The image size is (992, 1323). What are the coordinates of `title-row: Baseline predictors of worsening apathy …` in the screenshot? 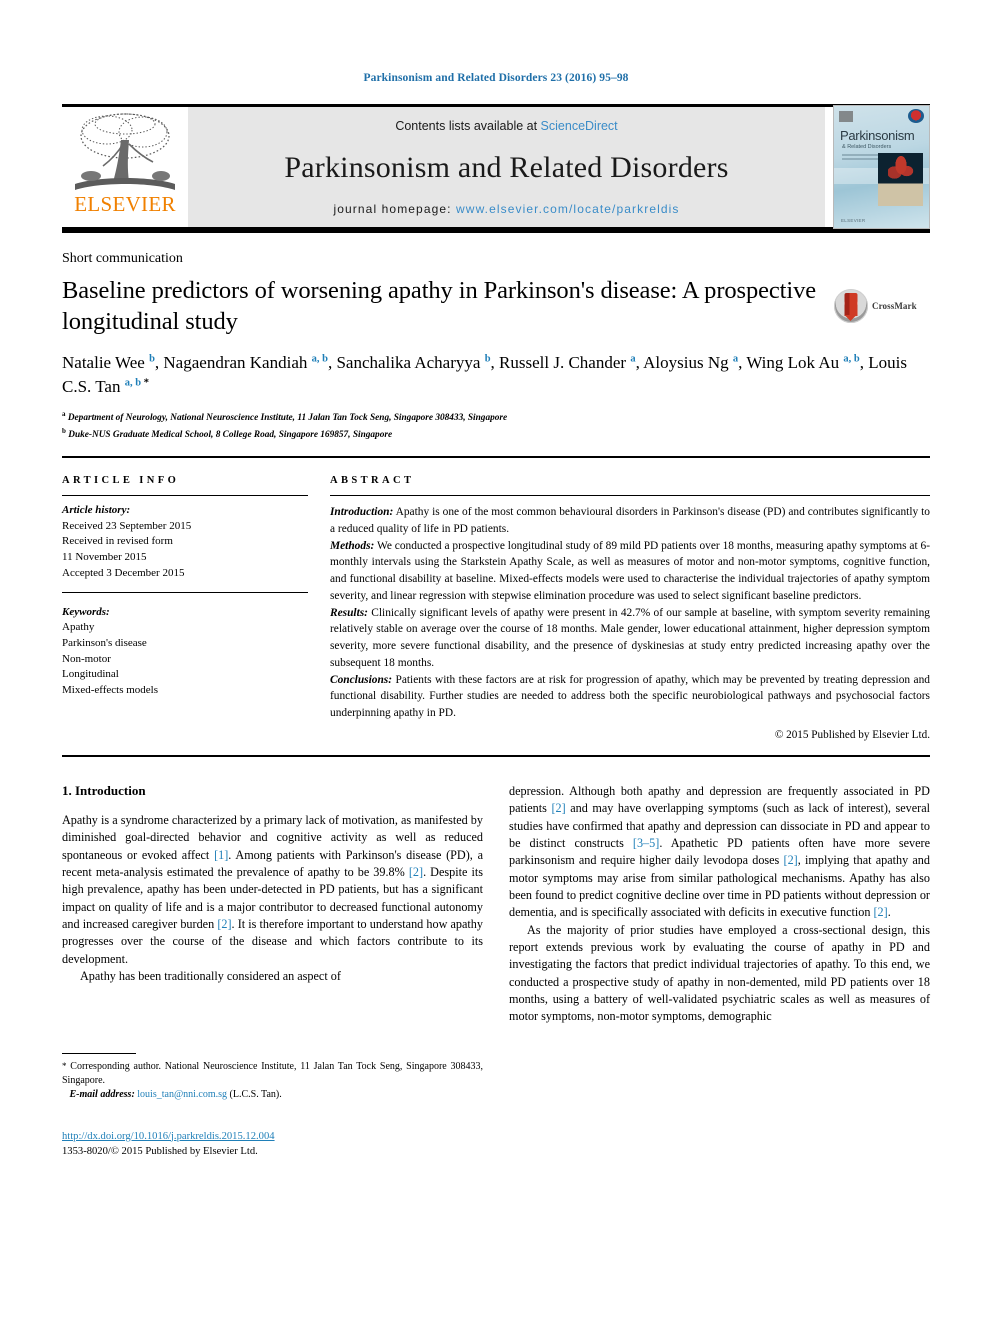 It's located at (496, 302).